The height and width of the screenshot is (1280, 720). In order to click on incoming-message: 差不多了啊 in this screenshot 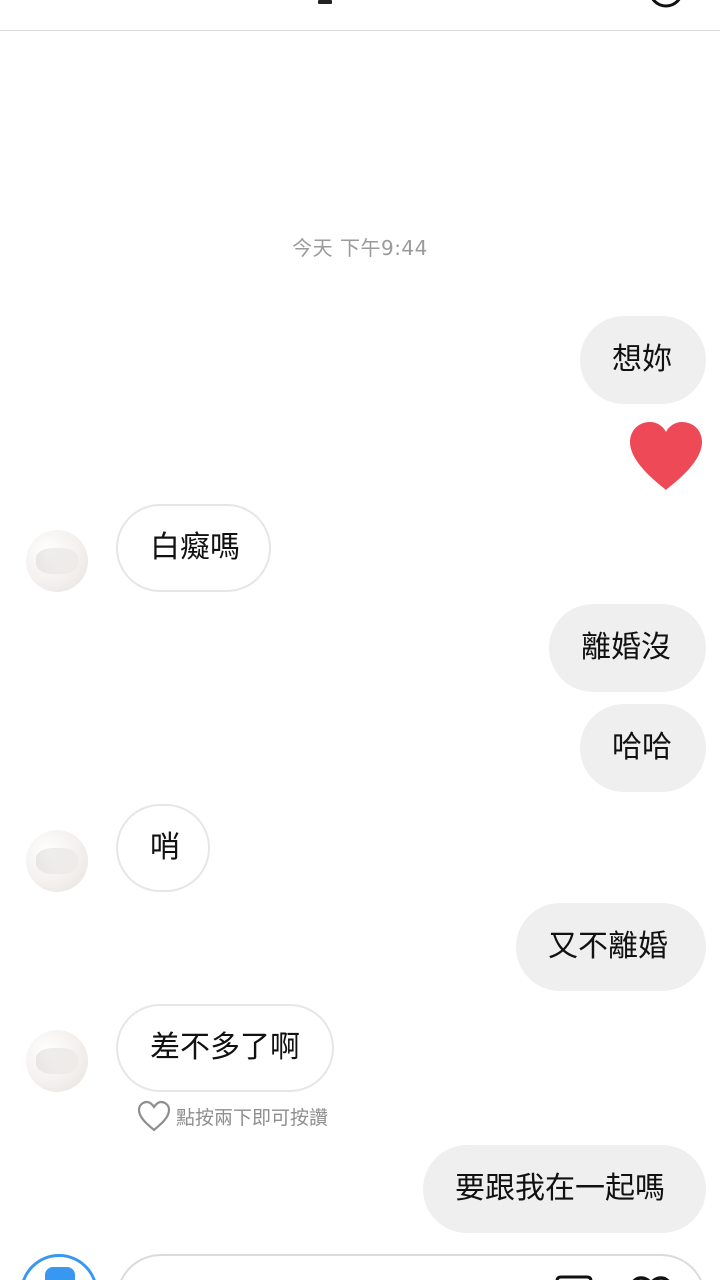, I will do `click(225, 1048)`.